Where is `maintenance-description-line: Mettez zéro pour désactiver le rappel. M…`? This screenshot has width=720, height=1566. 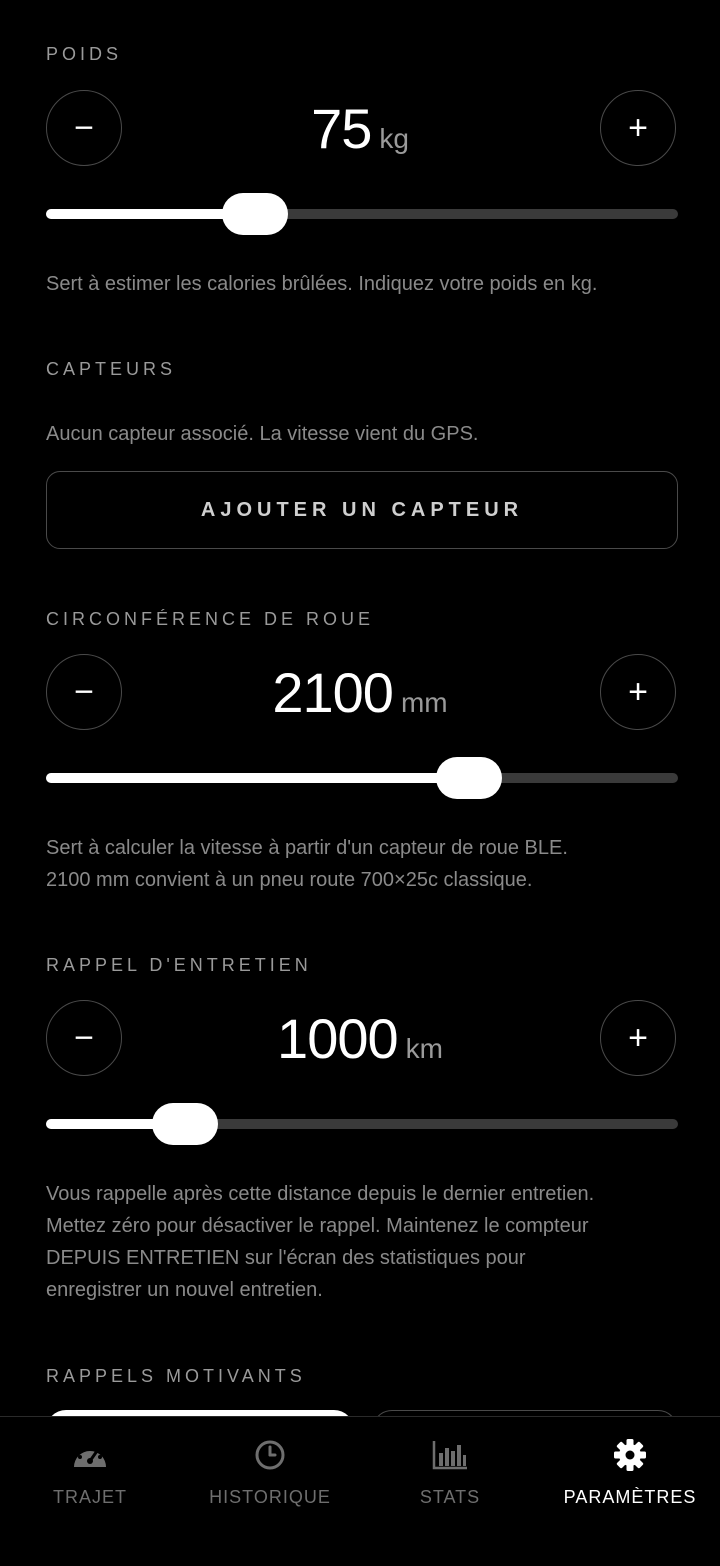 maintenance-description-line: Mettez zéro pour désactiver le rappel. M… is located at coordinates (317, 1226).